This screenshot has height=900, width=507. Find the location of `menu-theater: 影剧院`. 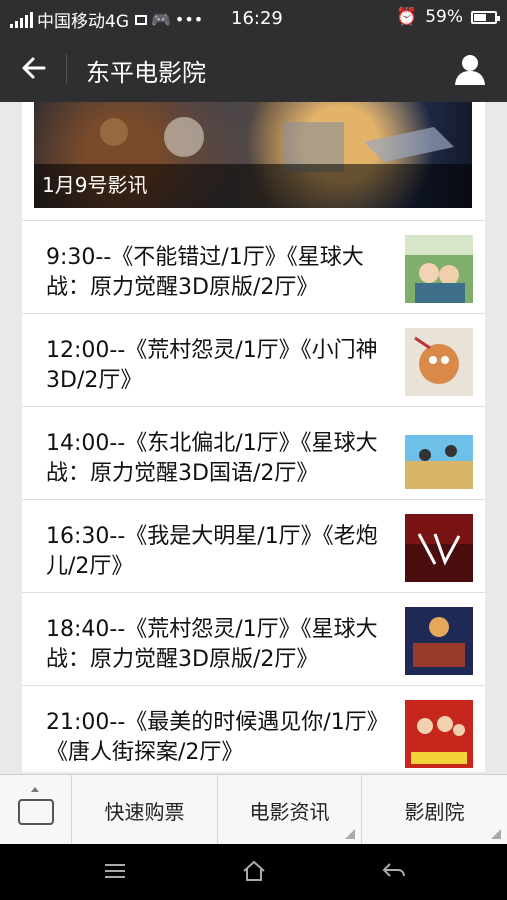

menu-theater: 影剧院 is located at coordinates (434, 810).